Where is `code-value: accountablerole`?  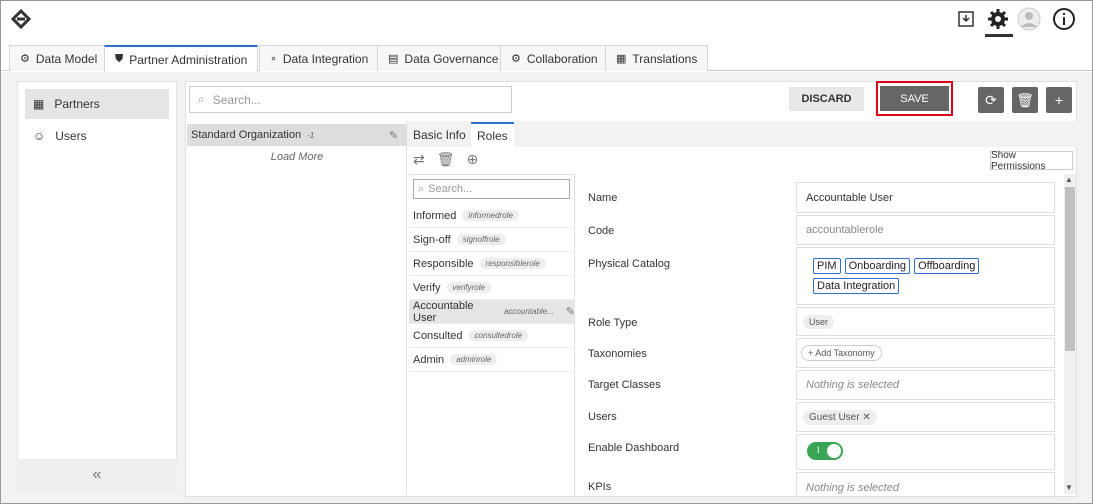
code-value: accountablerole is located at coordinates (845, 230).